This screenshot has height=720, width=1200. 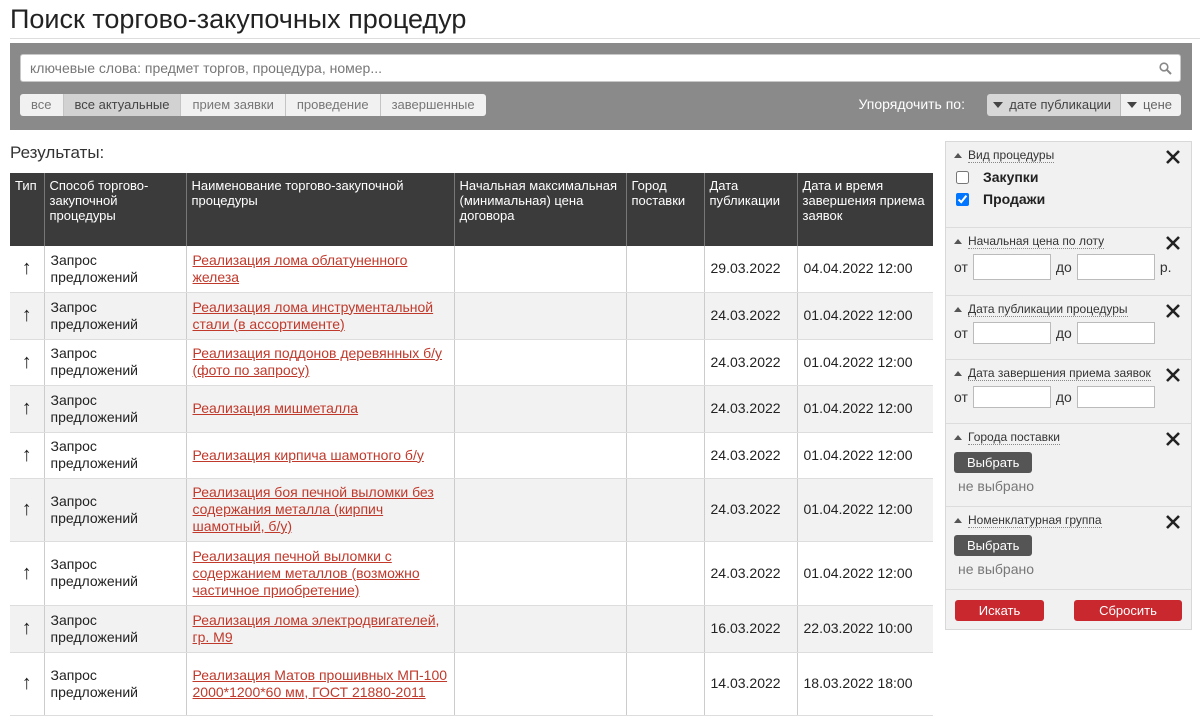 What do you see at coordinates (1157, 104) in the screenshot?
I see `sort-by-price-label: цене` at bounding box center [1157, 104].